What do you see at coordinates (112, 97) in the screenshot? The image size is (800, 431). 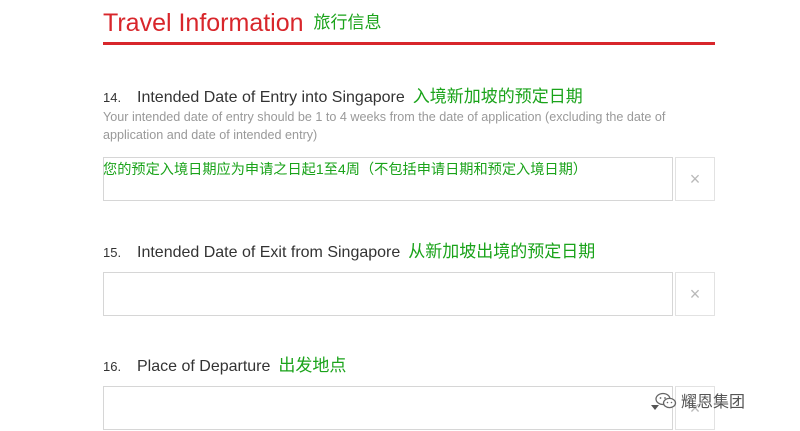 I see `question-number: 14.` at bounding box center [112, 97].